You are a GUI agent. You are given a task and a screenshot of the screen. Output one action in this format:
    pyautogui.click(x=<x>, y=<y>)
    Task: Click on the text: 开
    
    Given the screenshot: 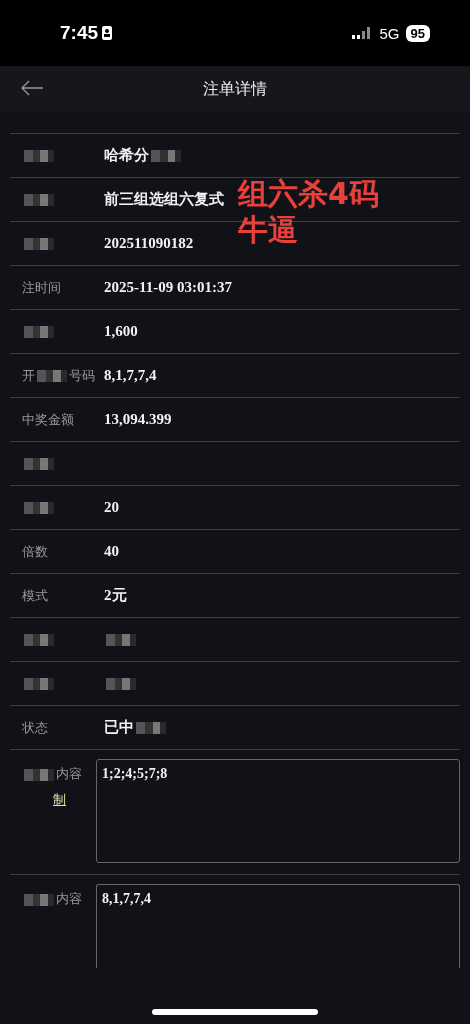 What is the action you would take?
    pyautogui.click(x=28, y=375)
    